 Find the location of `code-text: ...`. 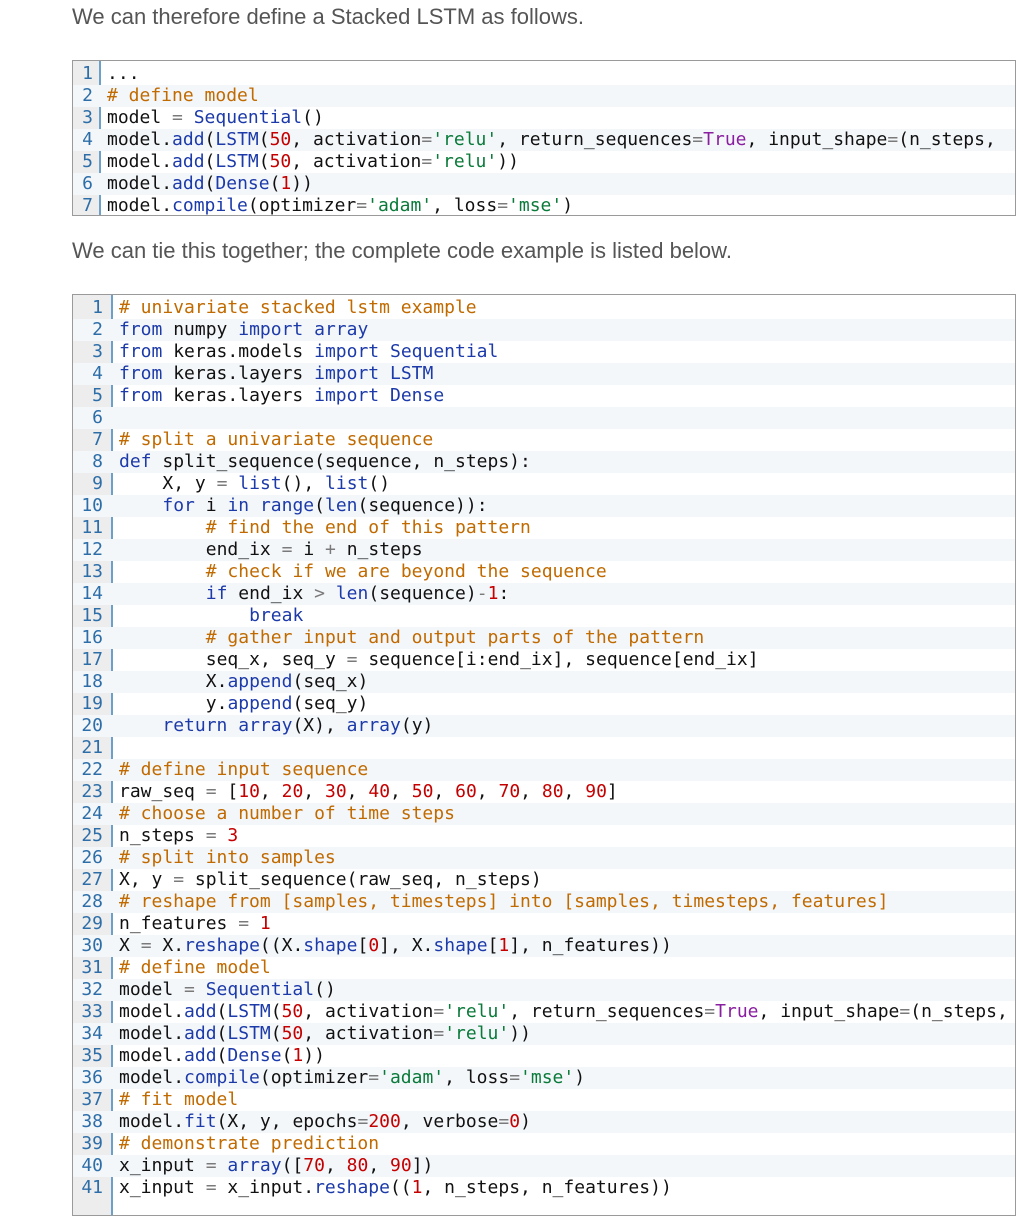

code-text: ... is located at coordinates (123, 73).